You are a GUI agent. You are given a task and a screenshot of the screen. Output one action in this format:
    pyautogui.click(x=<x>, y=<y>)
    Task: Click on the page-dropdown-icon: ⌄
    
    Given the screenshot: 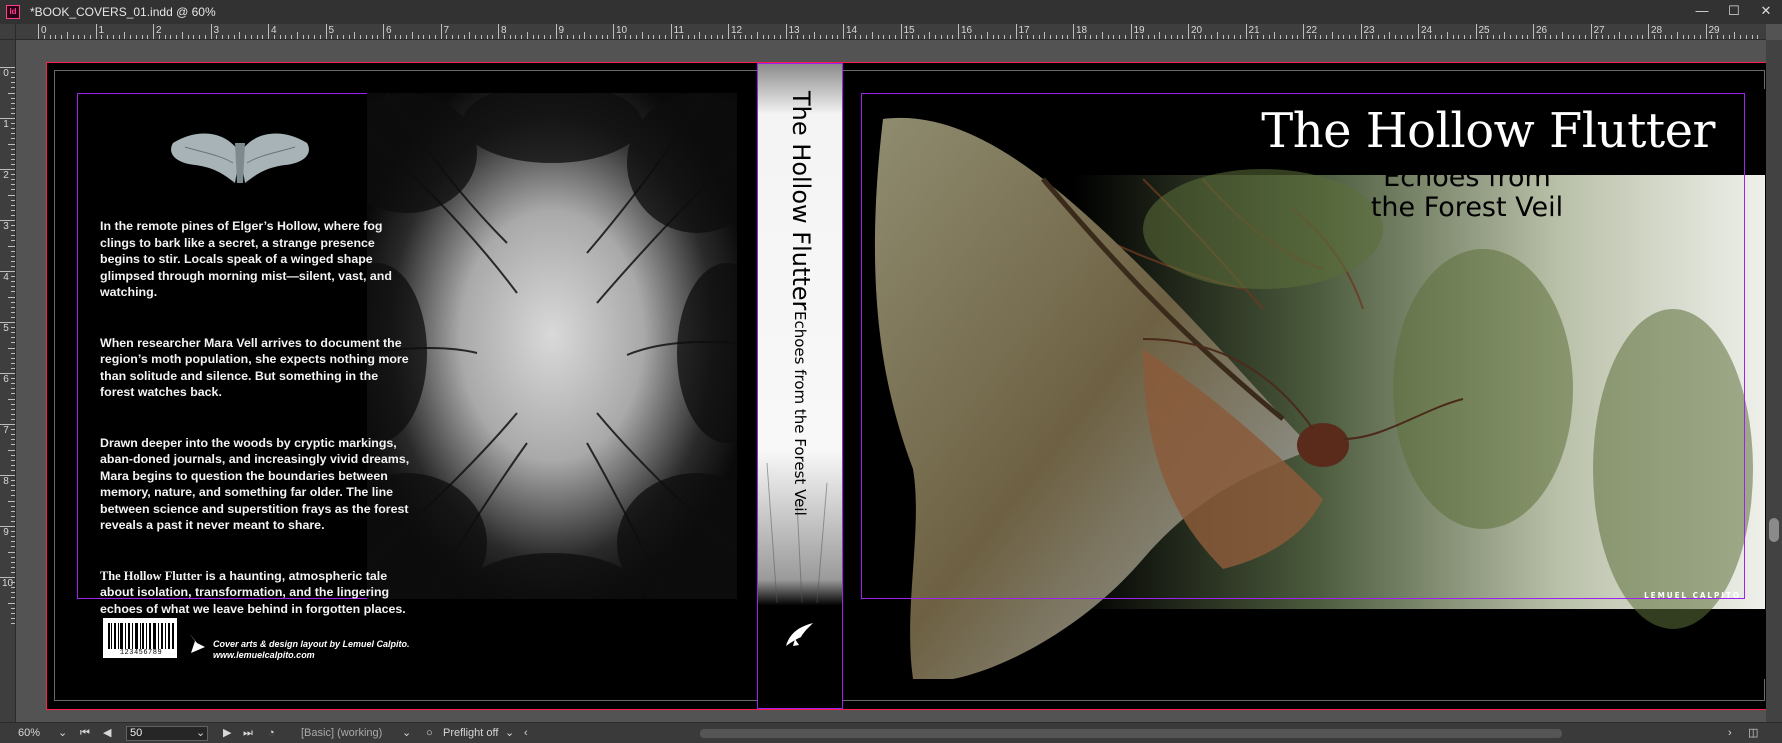 What is the action you would take?
    pyautogui.click(x=200, y=733)
    